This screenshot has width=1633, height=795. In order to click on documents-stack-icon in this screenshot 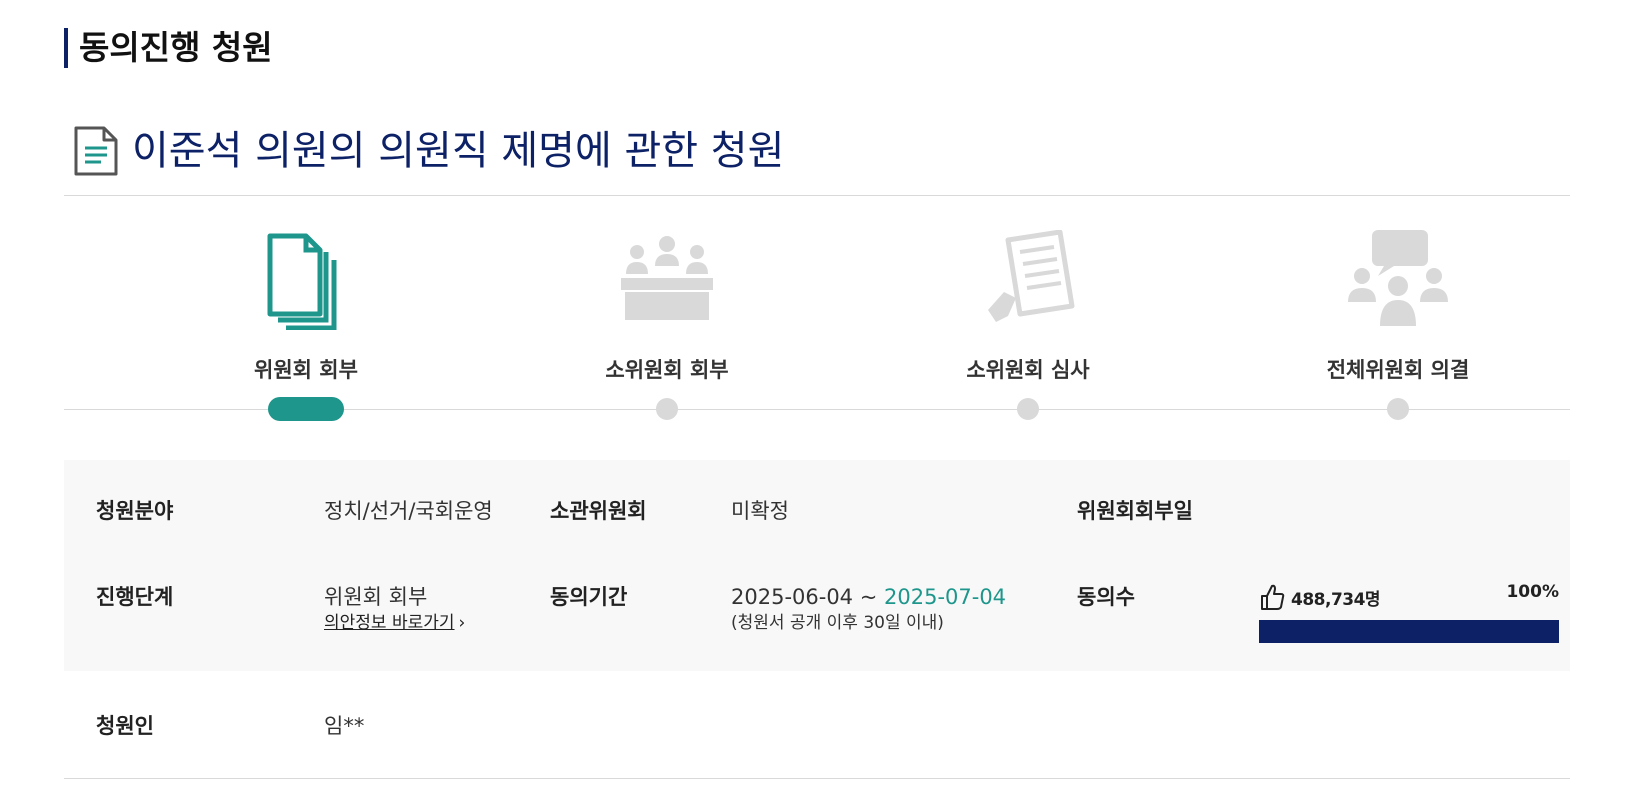, I will do `click(302, 281)`.